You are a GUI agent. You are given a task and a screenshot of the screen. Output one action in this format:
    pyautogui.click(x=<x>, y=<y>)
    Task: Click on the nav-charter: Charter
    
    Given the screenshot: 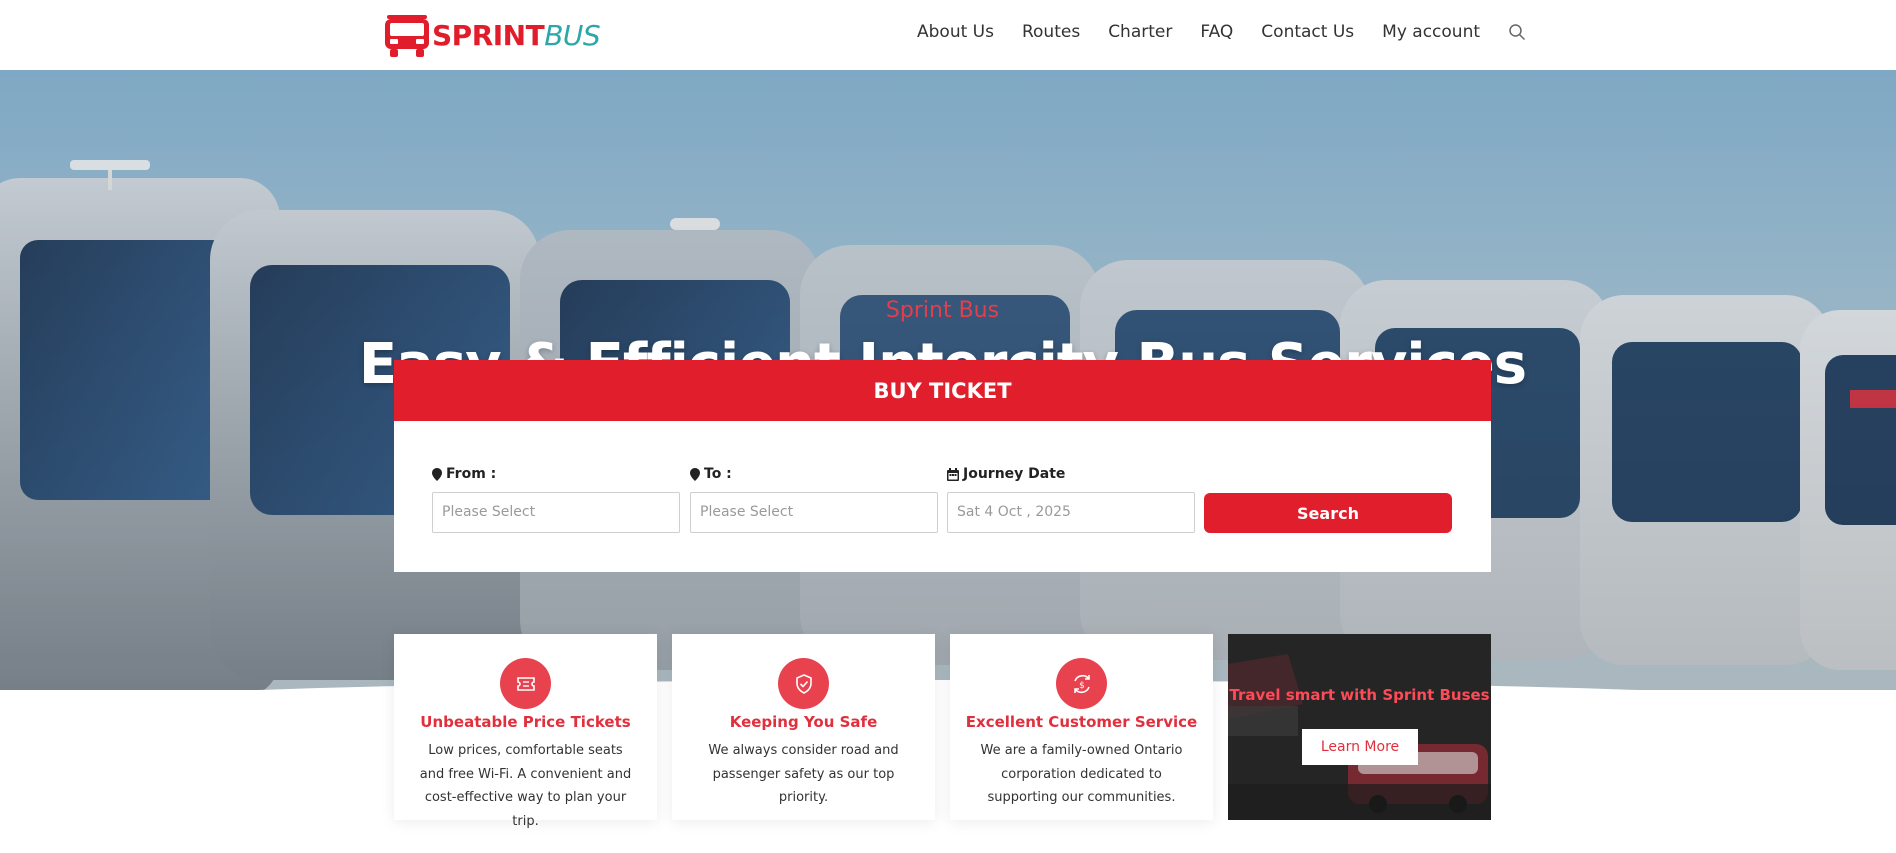 What is the action you would take?
    pyautogui.click(x=1140, y=32)
    